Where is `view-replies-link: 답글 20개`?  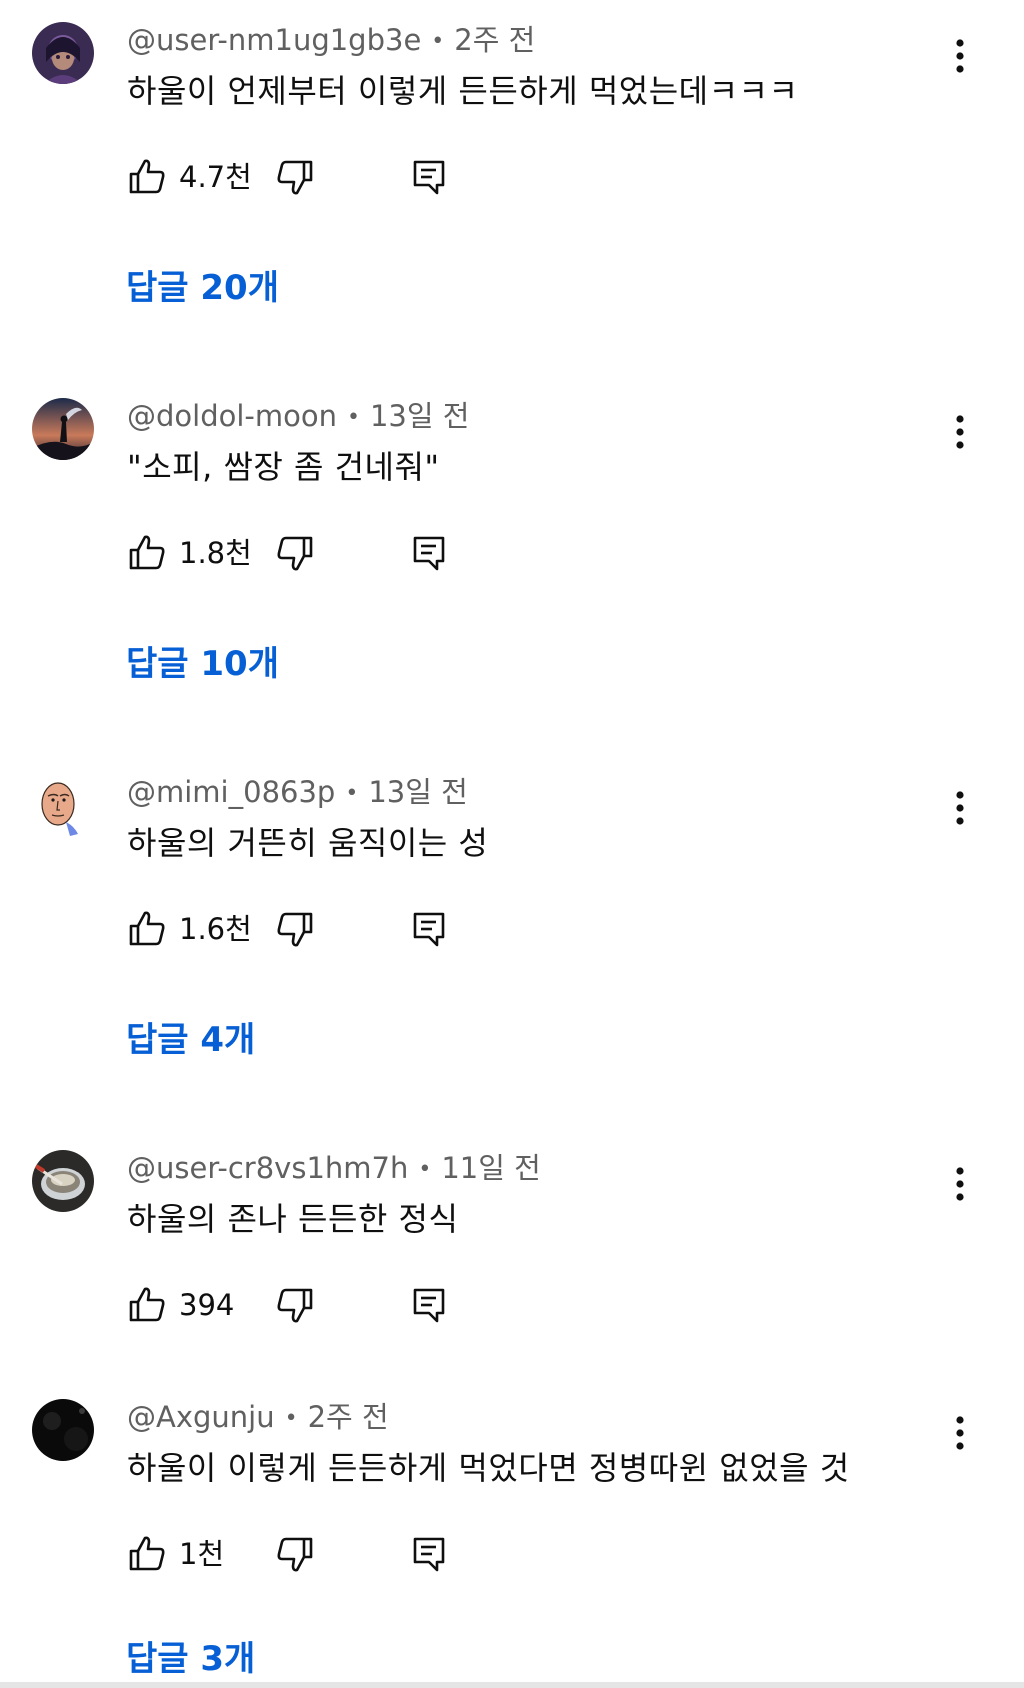
view-replies-link: 답글 20개 is located at coordinates (202, 288).